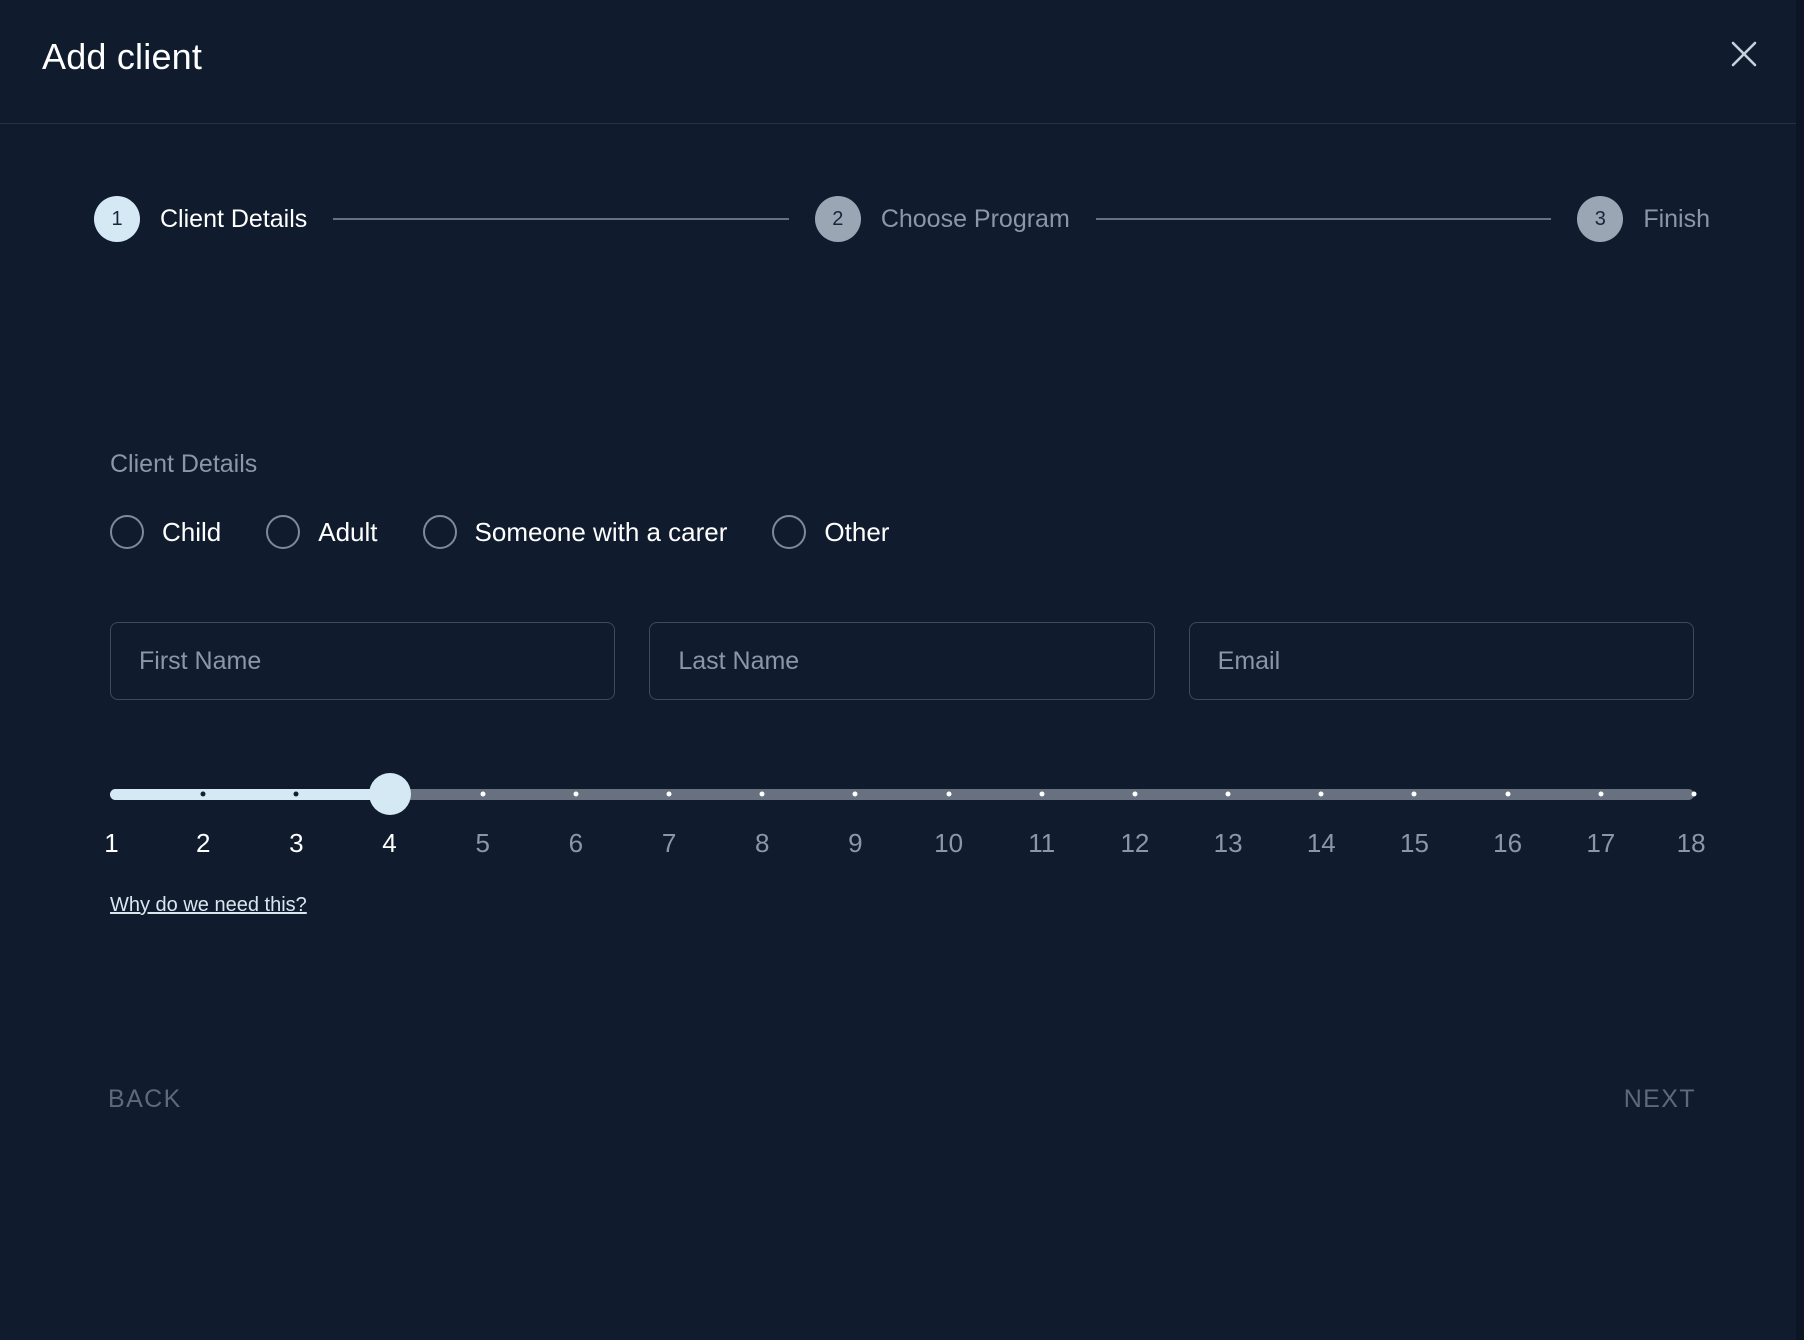 The width and height of the screenshot is (1804, 1340). Describe the element at coordinates (184, 464) in the screenshot. I see `section-heading: Client Details` at that location.